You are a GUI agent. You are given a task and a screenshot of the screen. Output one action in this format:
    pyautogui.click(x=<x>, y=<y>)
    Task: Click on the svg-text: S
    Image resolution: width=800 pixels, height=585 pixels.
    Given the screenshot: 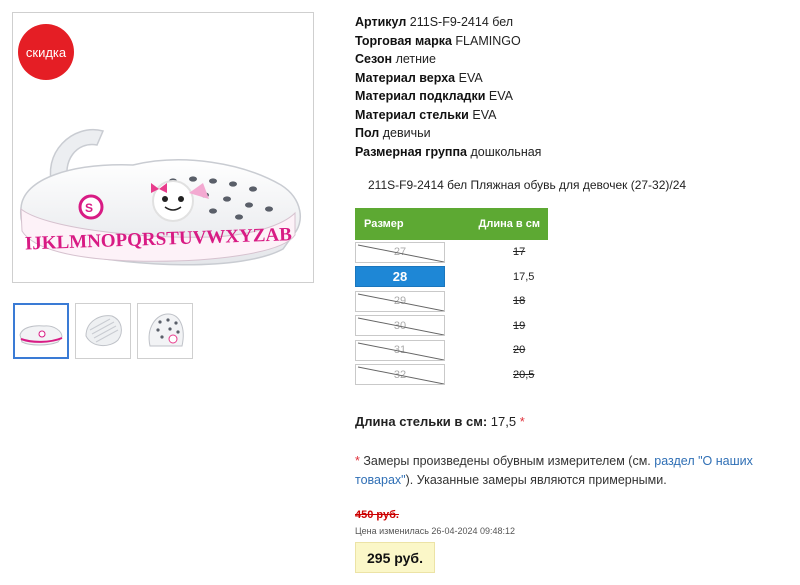 What is the action you would take?
    pyautogui.click(x=89, y=208)
    